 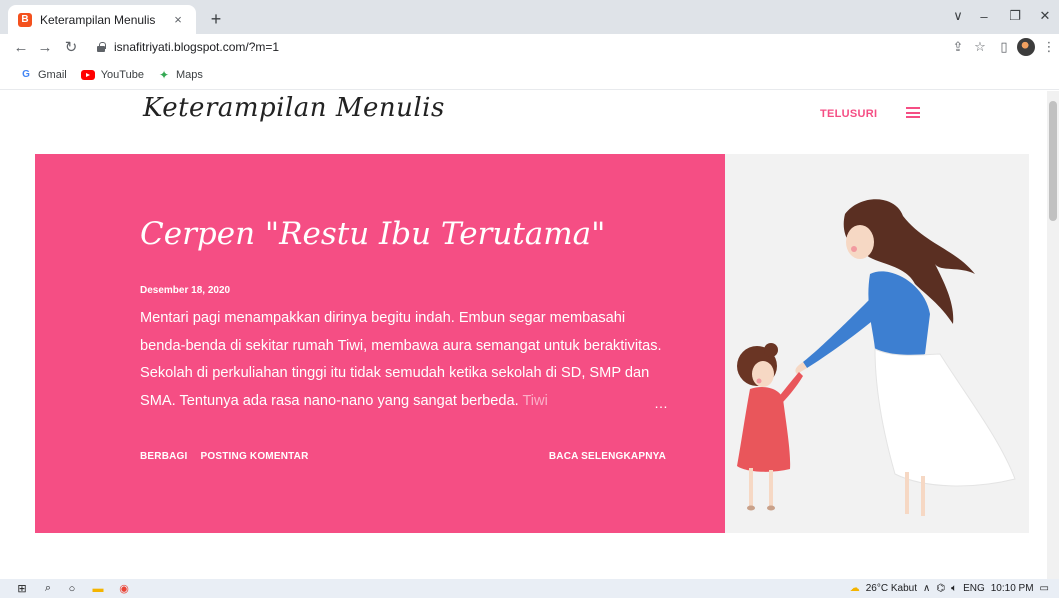 What do you see at coordinates (178, 19) in the screenshot?
I see `close-tab-icon: ×` at bounding box center [178, 19].